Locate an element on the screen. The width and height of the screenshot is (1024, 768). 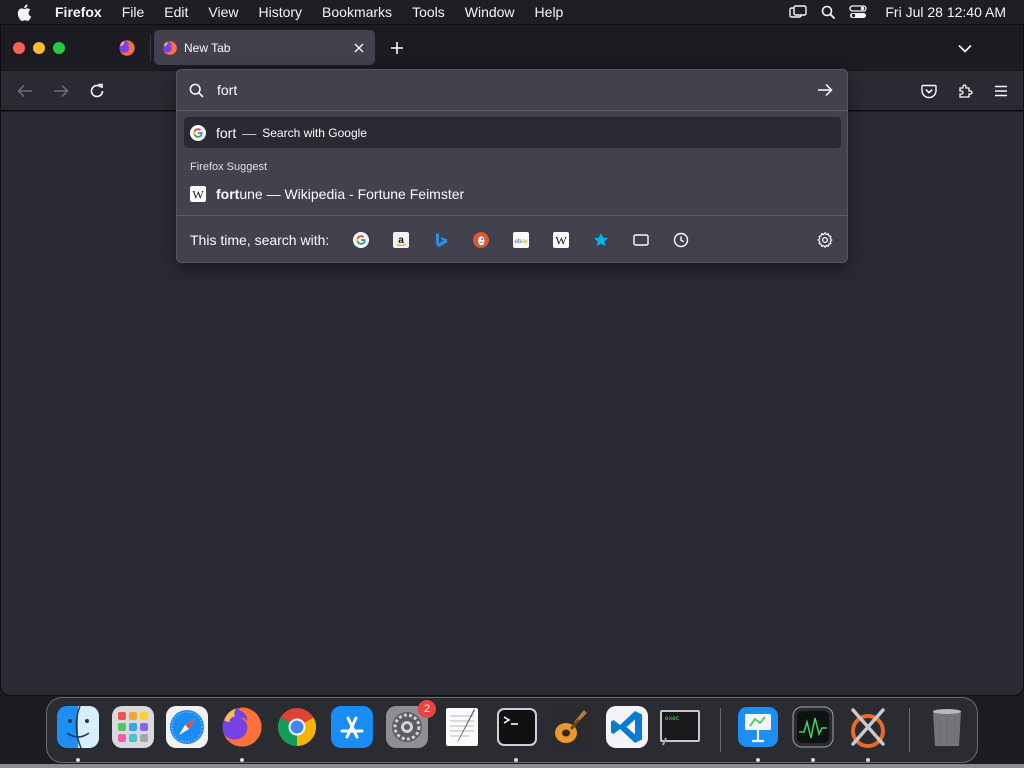
desktop-edge is located at coordinates (512, 766).